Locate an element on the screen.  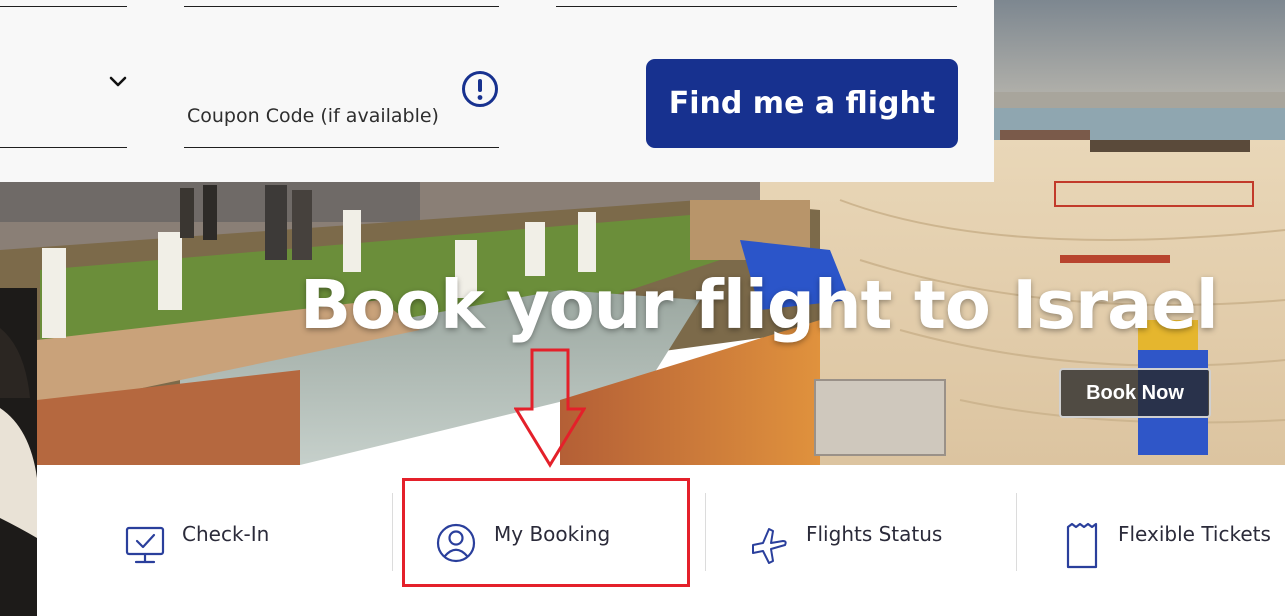
hero-title: Book your flight to Israel is located at coordinates (759, 305).